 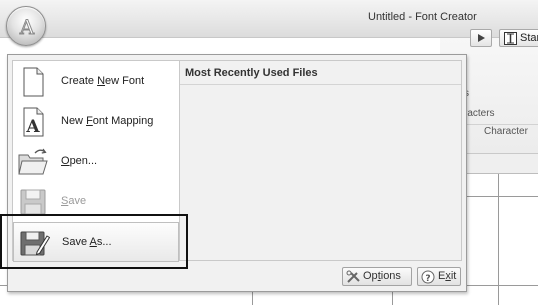 I want to click on recent-files-header: Most Recently Used Files, so click(x=320, y=73).